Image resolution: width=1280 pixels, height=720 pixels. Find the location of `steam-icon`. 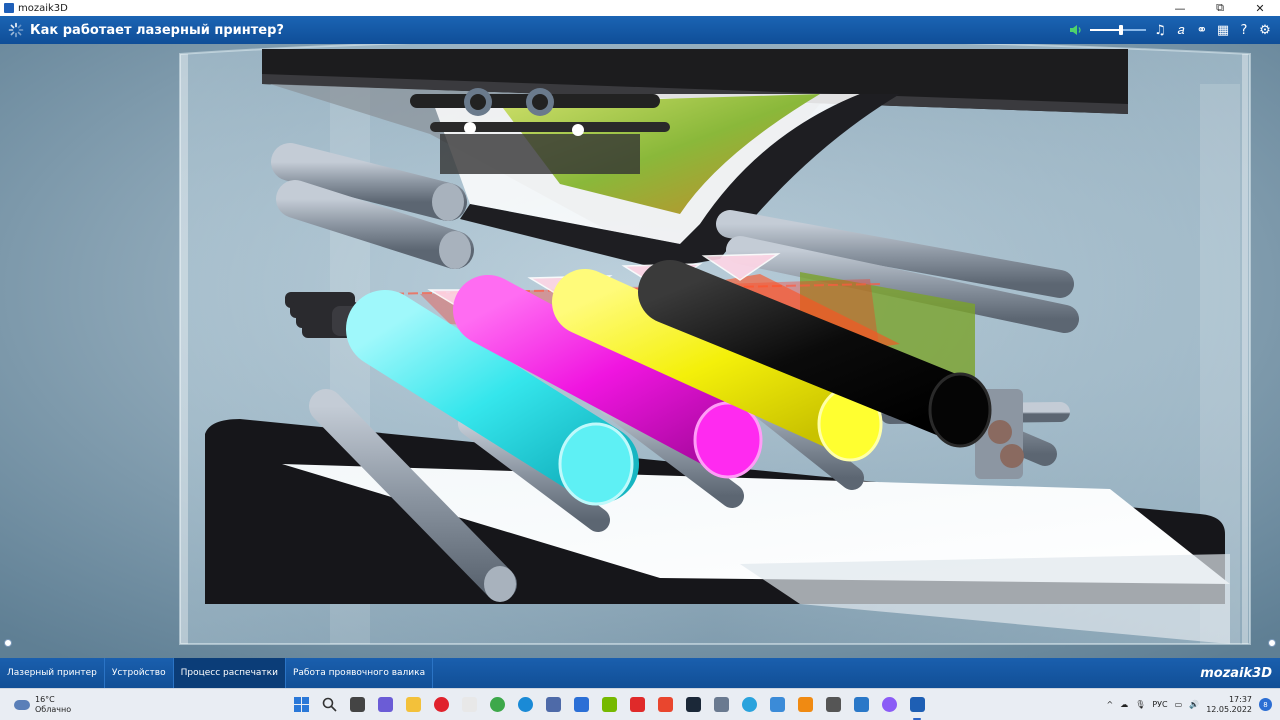

steam-icon is located at coordinates (693, 705).